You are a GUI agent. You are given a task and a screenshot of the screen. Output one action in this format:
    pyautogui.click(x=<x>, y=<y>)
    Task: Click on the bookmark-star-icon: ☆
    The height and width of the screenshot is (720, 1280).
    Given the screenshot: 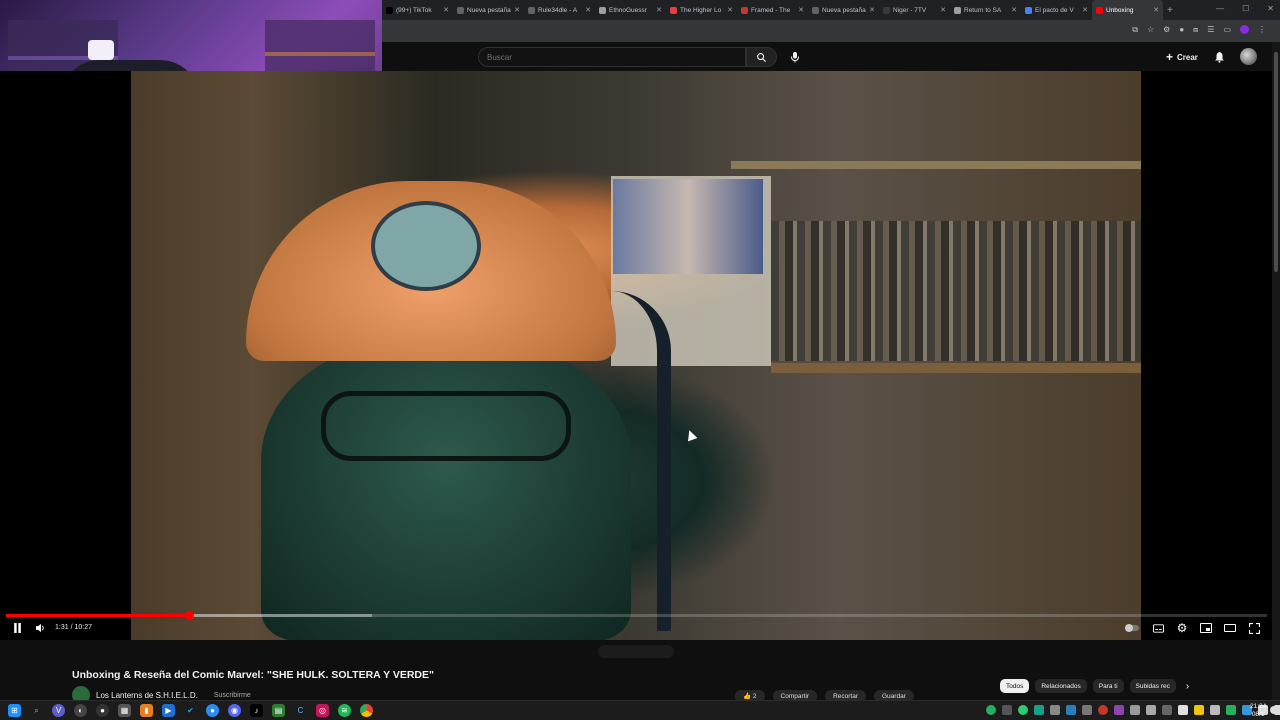 What is the action you would take?
    pyautogui.click(x=1150, y=30)
    